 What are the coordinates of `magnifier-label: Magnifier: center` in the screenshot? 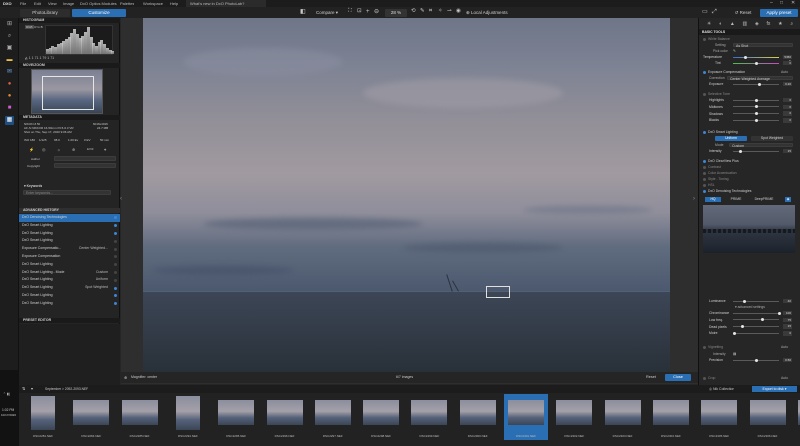 It's located at (144, 377).